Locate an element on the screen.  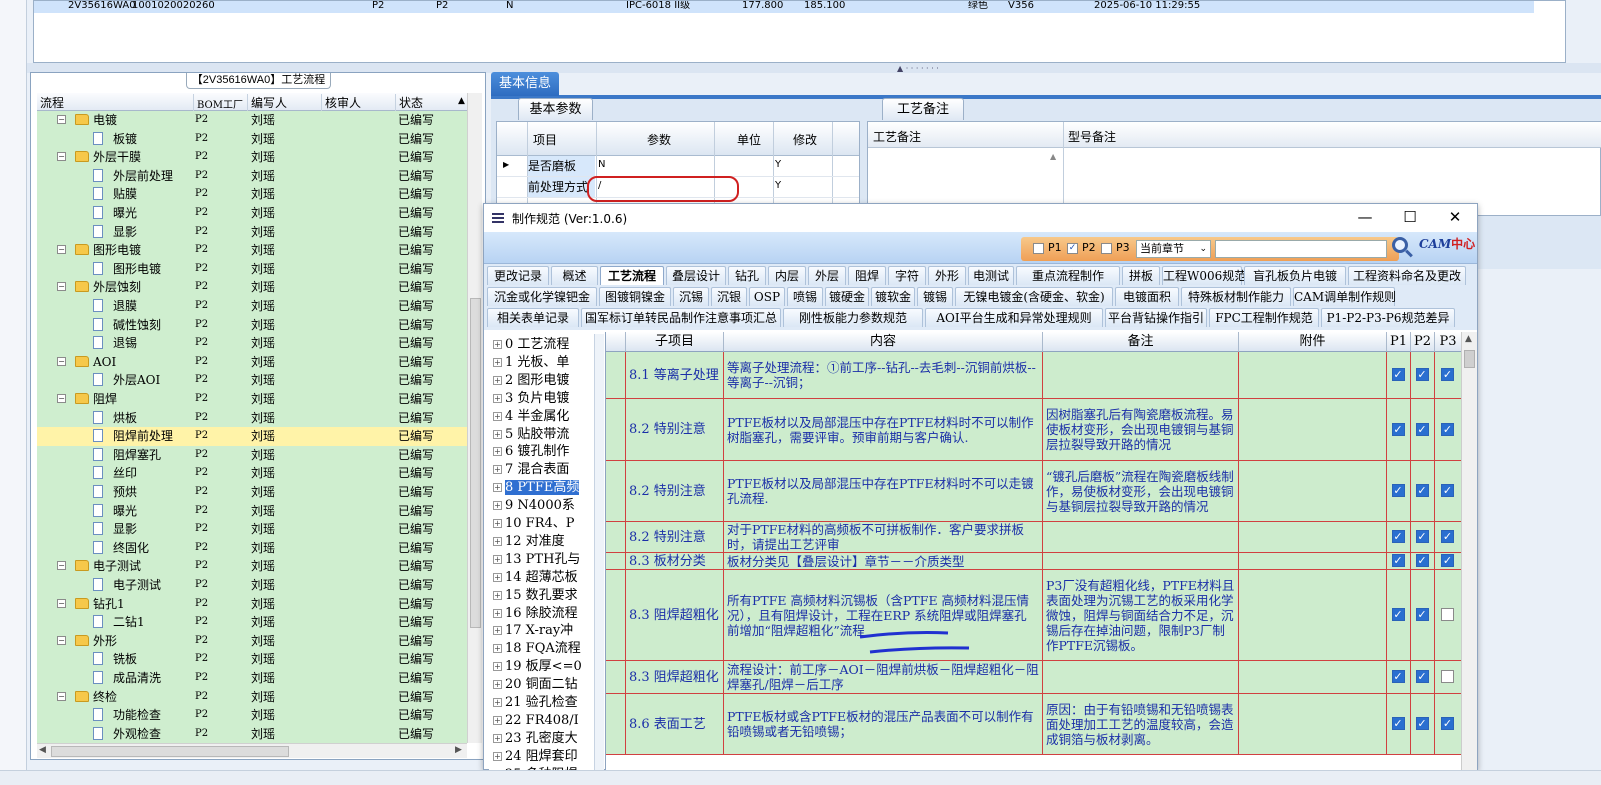
chapter-select: 当前章节 ⌄ is located at coordinates (1173, 249).